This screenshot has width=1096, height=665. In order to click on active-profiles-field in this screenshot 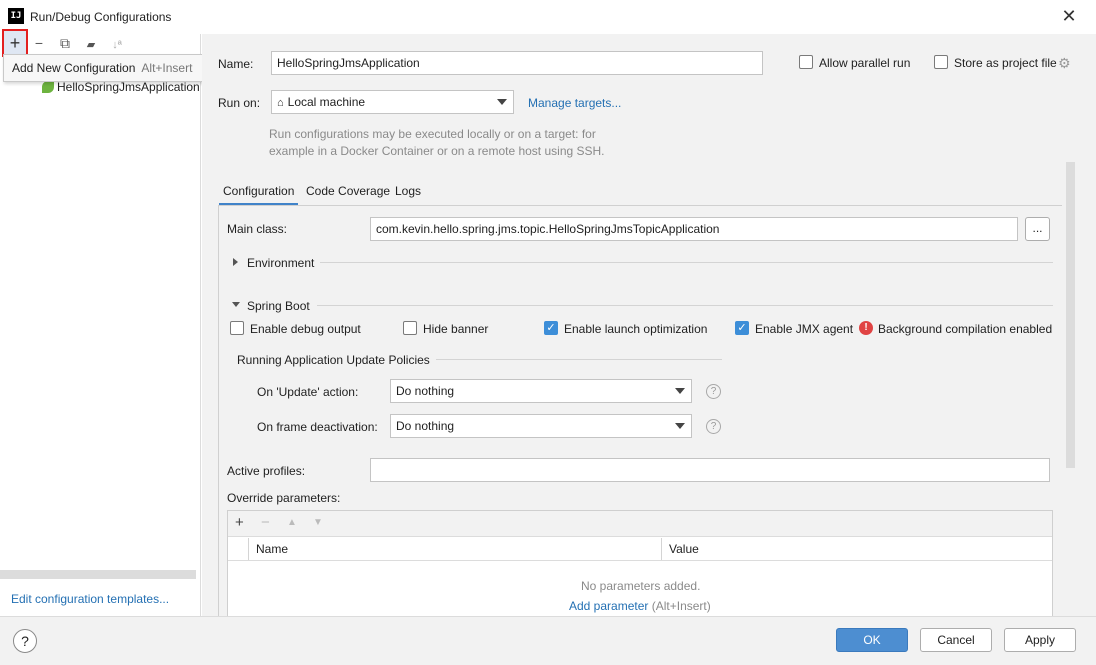, I will do `click(710, 470)`.